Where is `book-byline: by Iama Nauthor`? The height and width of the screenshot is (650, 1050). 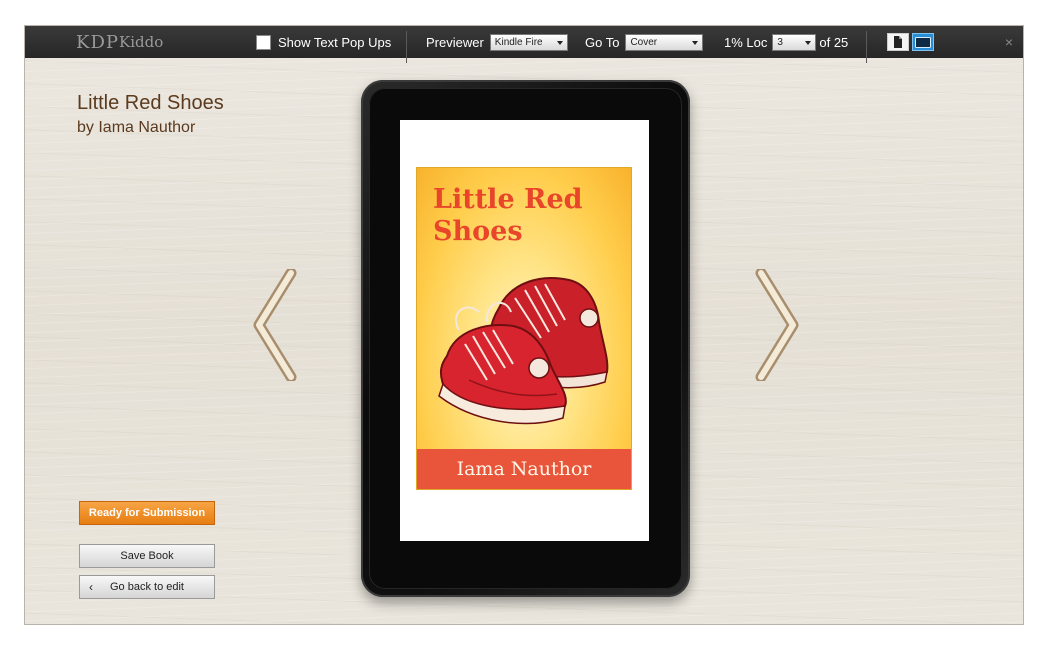 book-byline: by Iama Nauthor is located at coordinates (136, 127).